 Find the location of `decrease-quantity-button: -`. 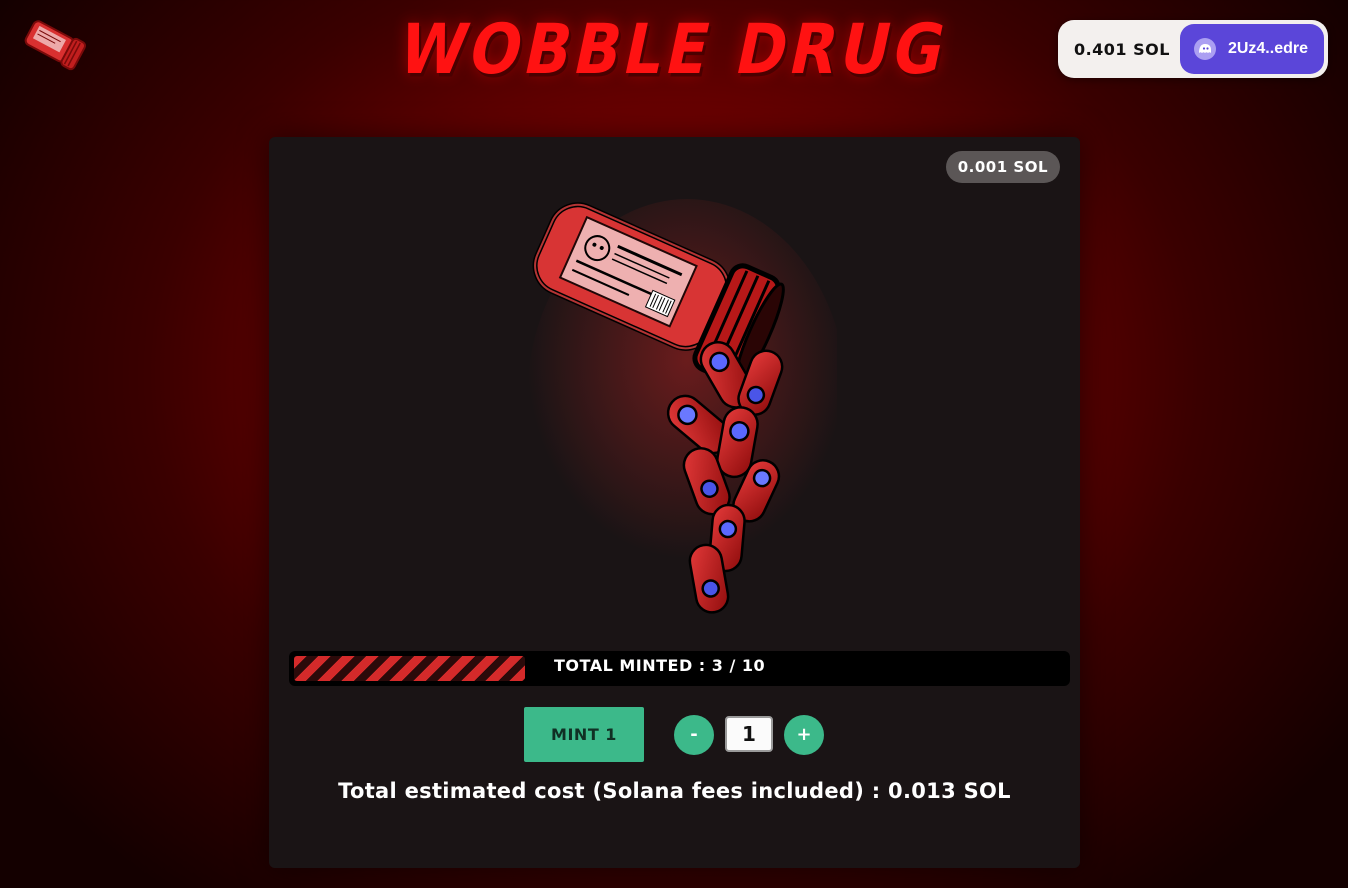

decrease-quantity-button: - is located at coordinates (694, 735).